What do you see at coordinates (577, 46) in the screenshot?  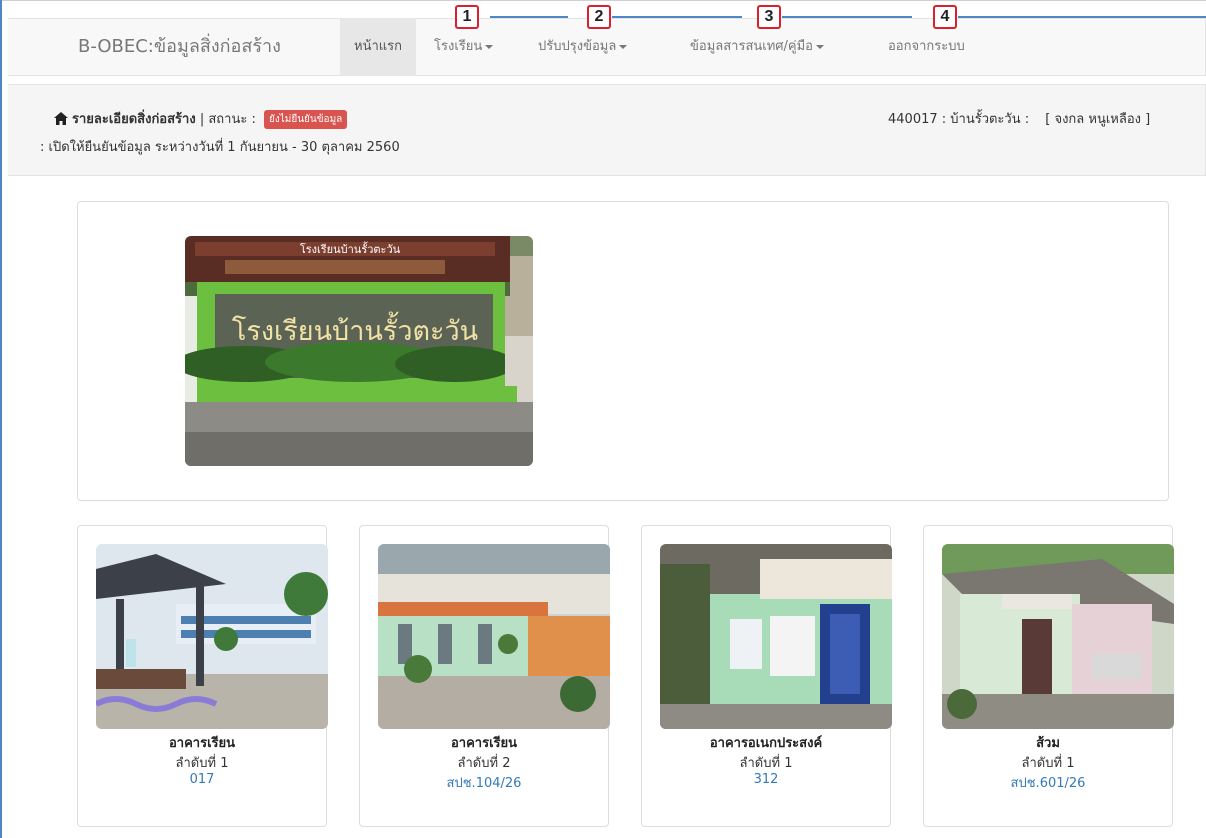 I see `nav-update-label: ปรับปรุงข้อมูล` at bounding box center [577, 46].